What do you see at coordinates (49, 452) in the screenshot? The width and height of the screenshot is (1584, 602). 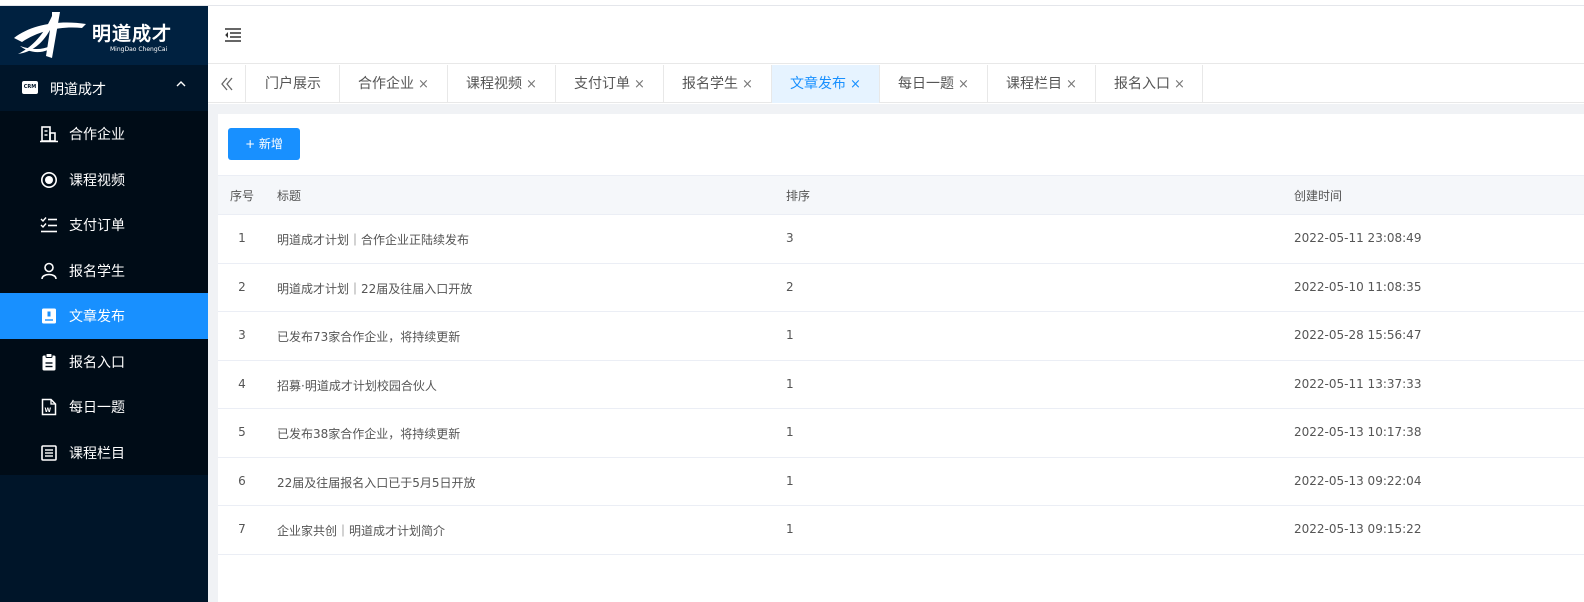 I see `list-icon` at bounding box center [49, 452].